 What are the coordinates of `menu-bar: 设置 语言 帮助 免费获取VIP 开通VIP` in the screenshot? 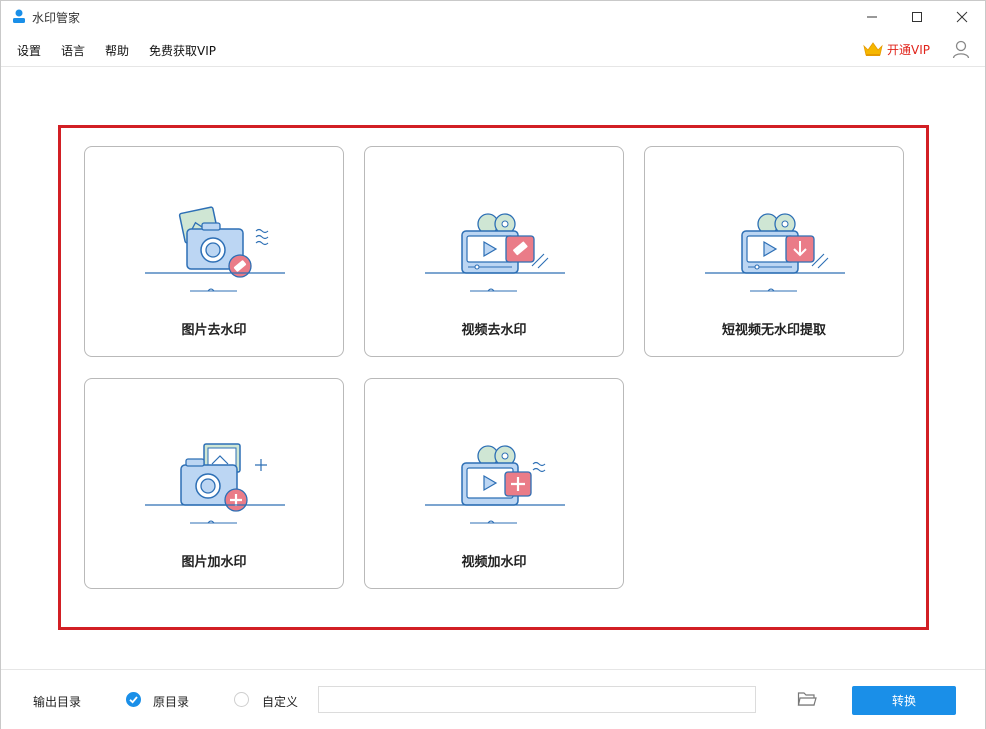 It's located at (493, 49).